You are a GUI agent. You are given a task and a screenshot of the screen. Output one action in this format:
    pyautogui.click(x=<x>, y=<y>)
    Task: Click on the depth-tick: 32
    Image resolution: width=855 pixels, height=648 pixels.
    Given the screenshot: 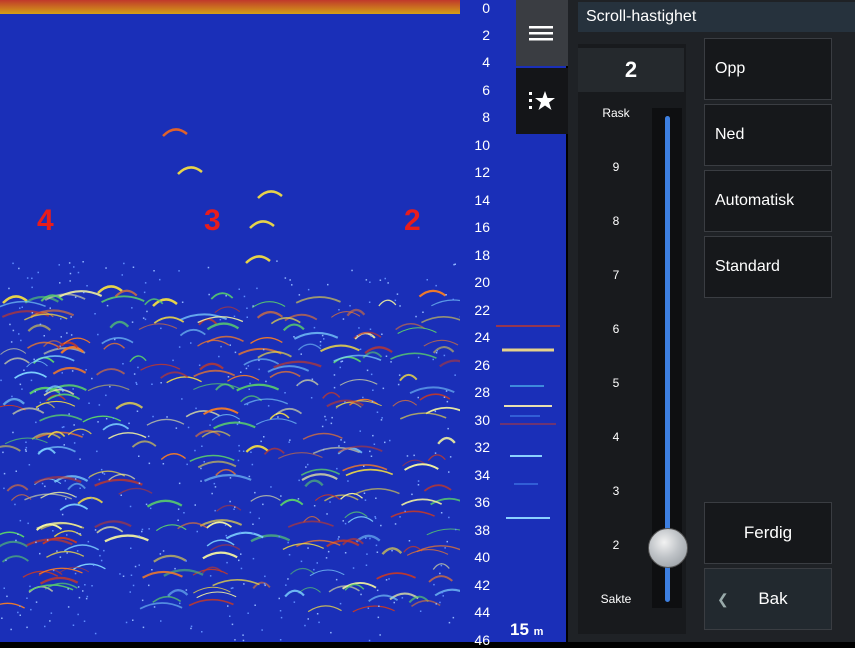 What is the action you would take?
    pyautogui.click(x=473, y=447)
    